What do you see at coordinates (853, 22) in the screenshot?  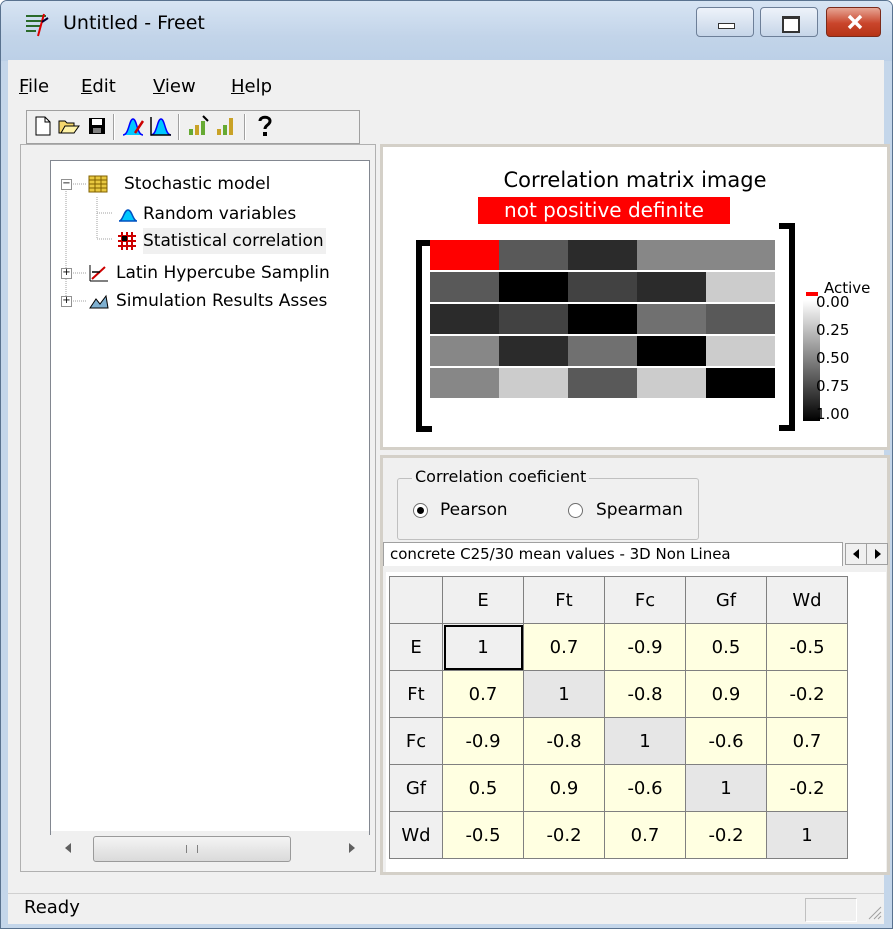 I see `close-button` at bounding box center [853, 22].